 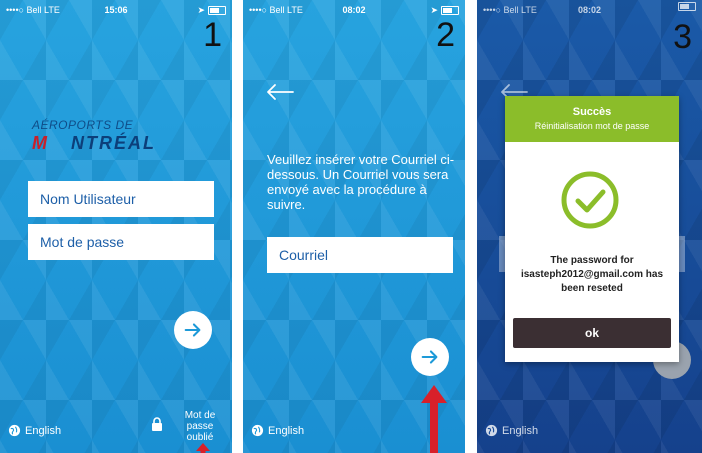 What do you see at coordinates (212, 35) in the screenshot?
I see `step-number: 1` at bounding box center [212, 35].